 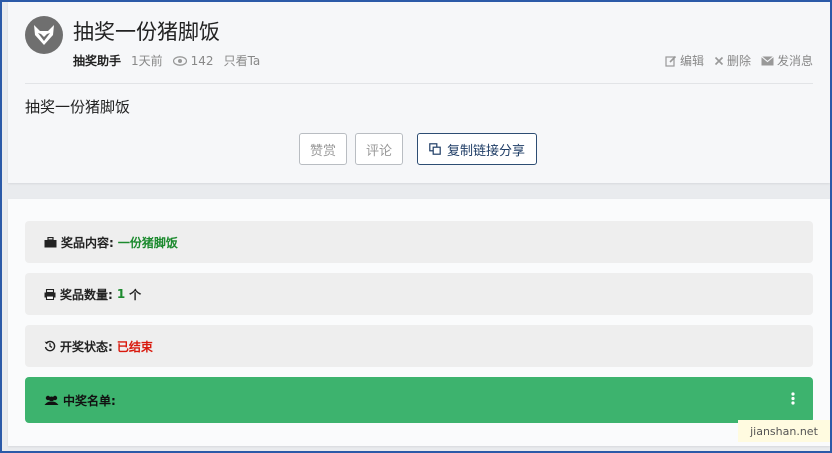 What do you see at coordinates (793, 398) in the screenshot?
I see `ellipsis-vertical-icon` at bounding box center [793, 398].